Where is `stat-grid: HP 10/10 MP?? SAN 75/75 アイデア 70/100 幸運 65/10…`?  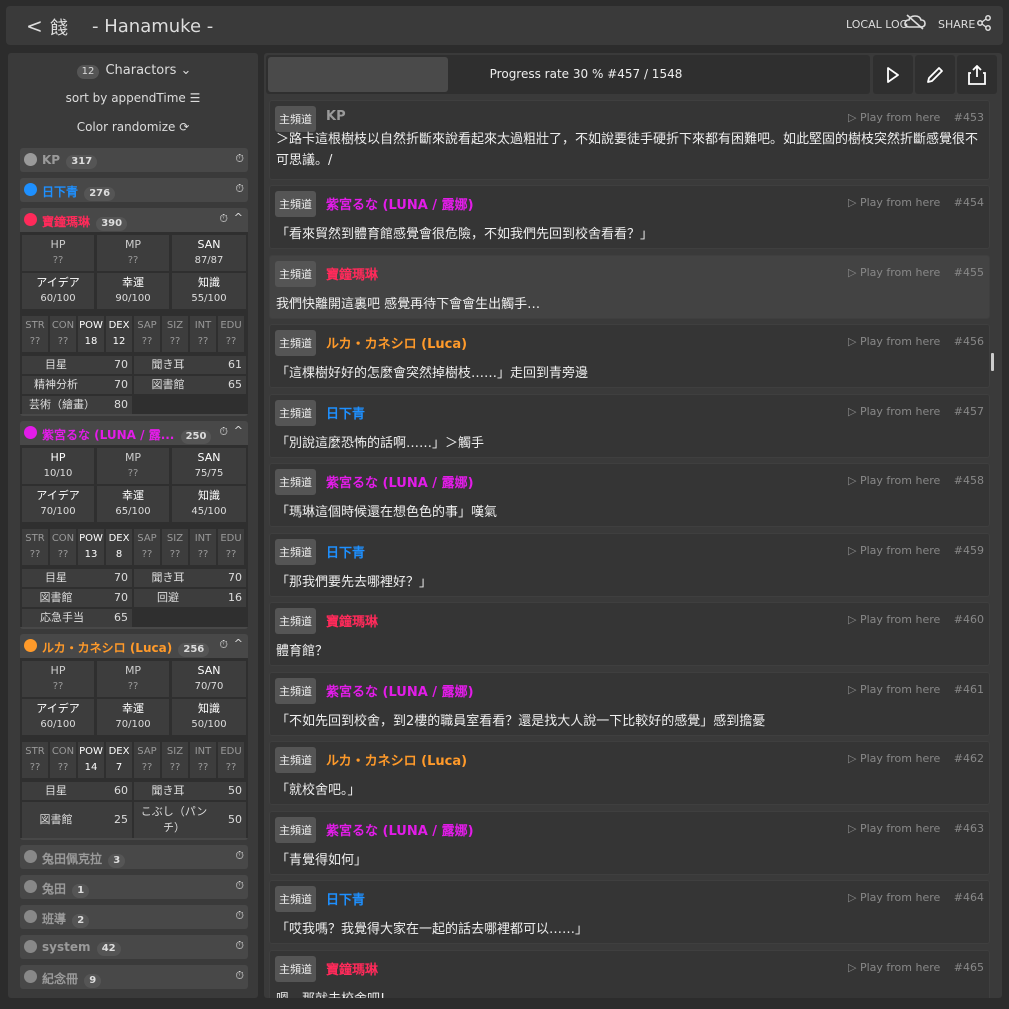 stat-grid: HP 10/10 MP?? SAN 75/75 アイデア 70/100 幸運 65/10… is located at coordinates (134, 536).